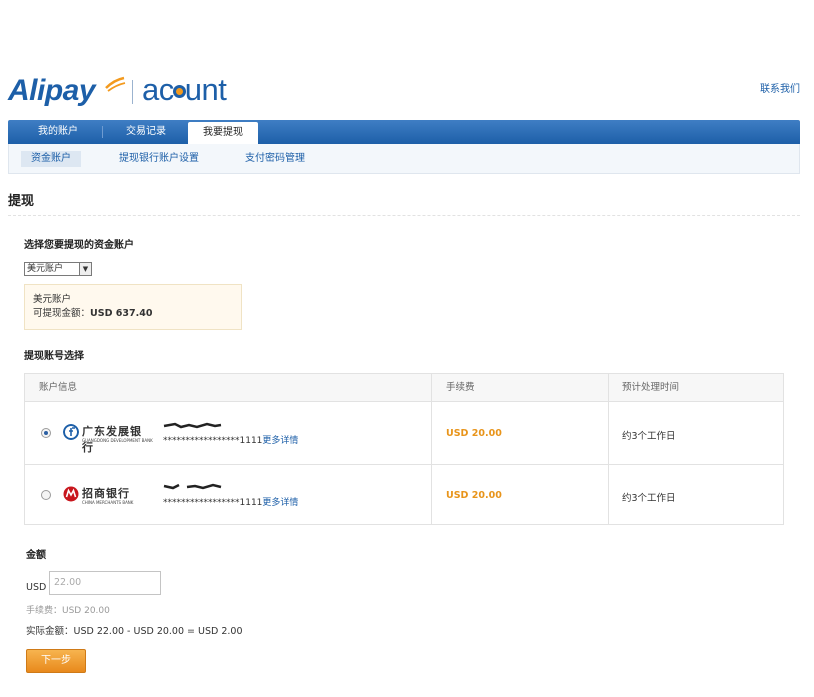  What do you see at coordinates (408, 92) in the screenshot?
I see `header: Alipay ac unt 联系我们` at bounding box center [408, 92].